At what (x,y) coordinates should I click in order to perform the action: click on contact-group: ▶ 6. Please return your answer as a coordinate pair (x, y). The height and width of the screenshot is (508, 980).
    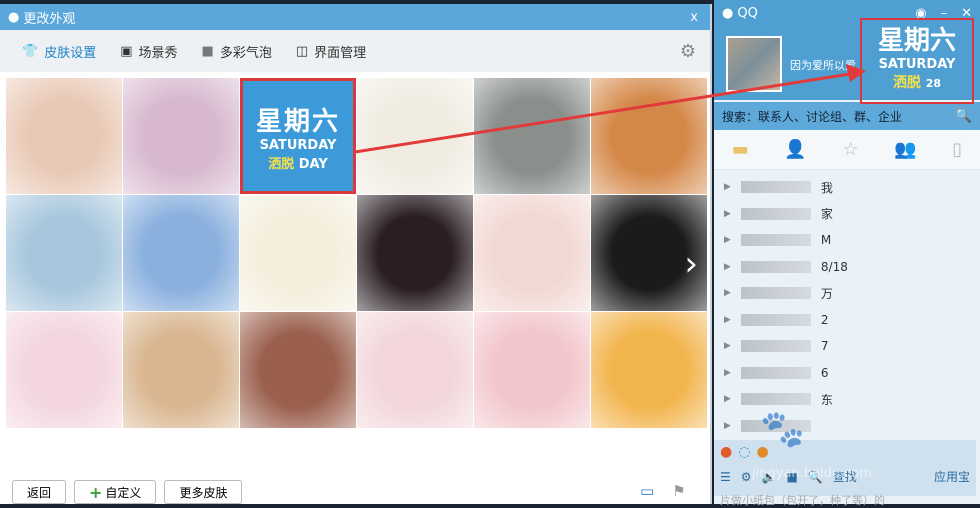
    Looking at the image, I should click on (847, 373).